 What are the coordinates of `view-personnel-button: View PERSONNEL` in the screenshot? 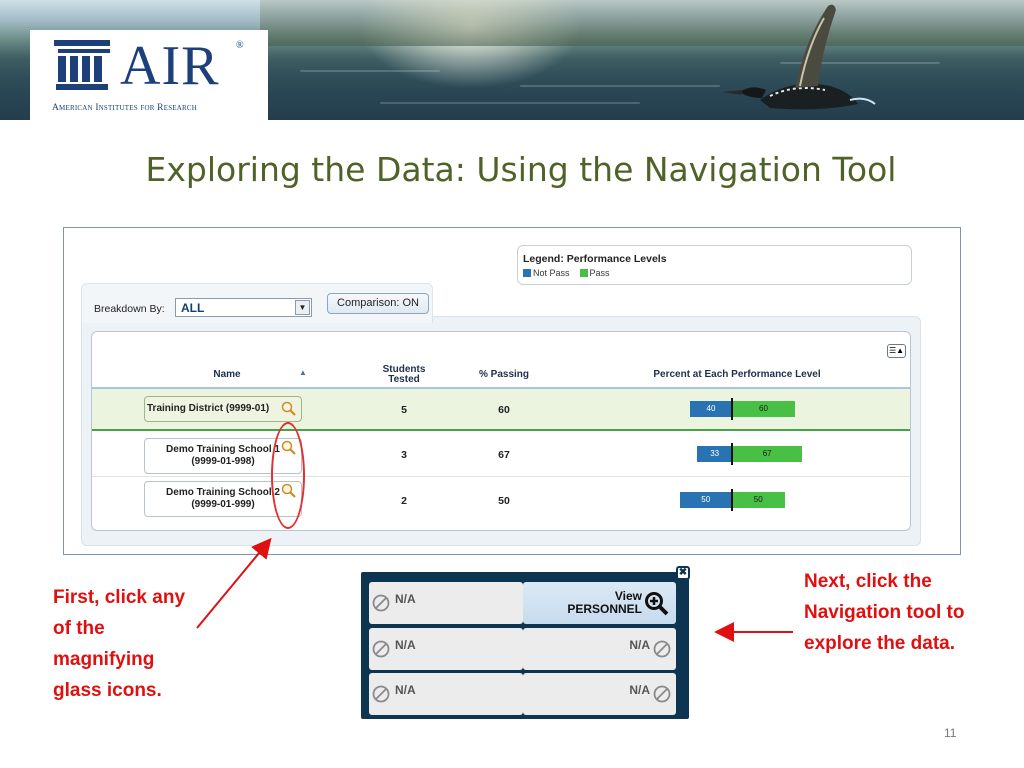 It's located at (599, 603).